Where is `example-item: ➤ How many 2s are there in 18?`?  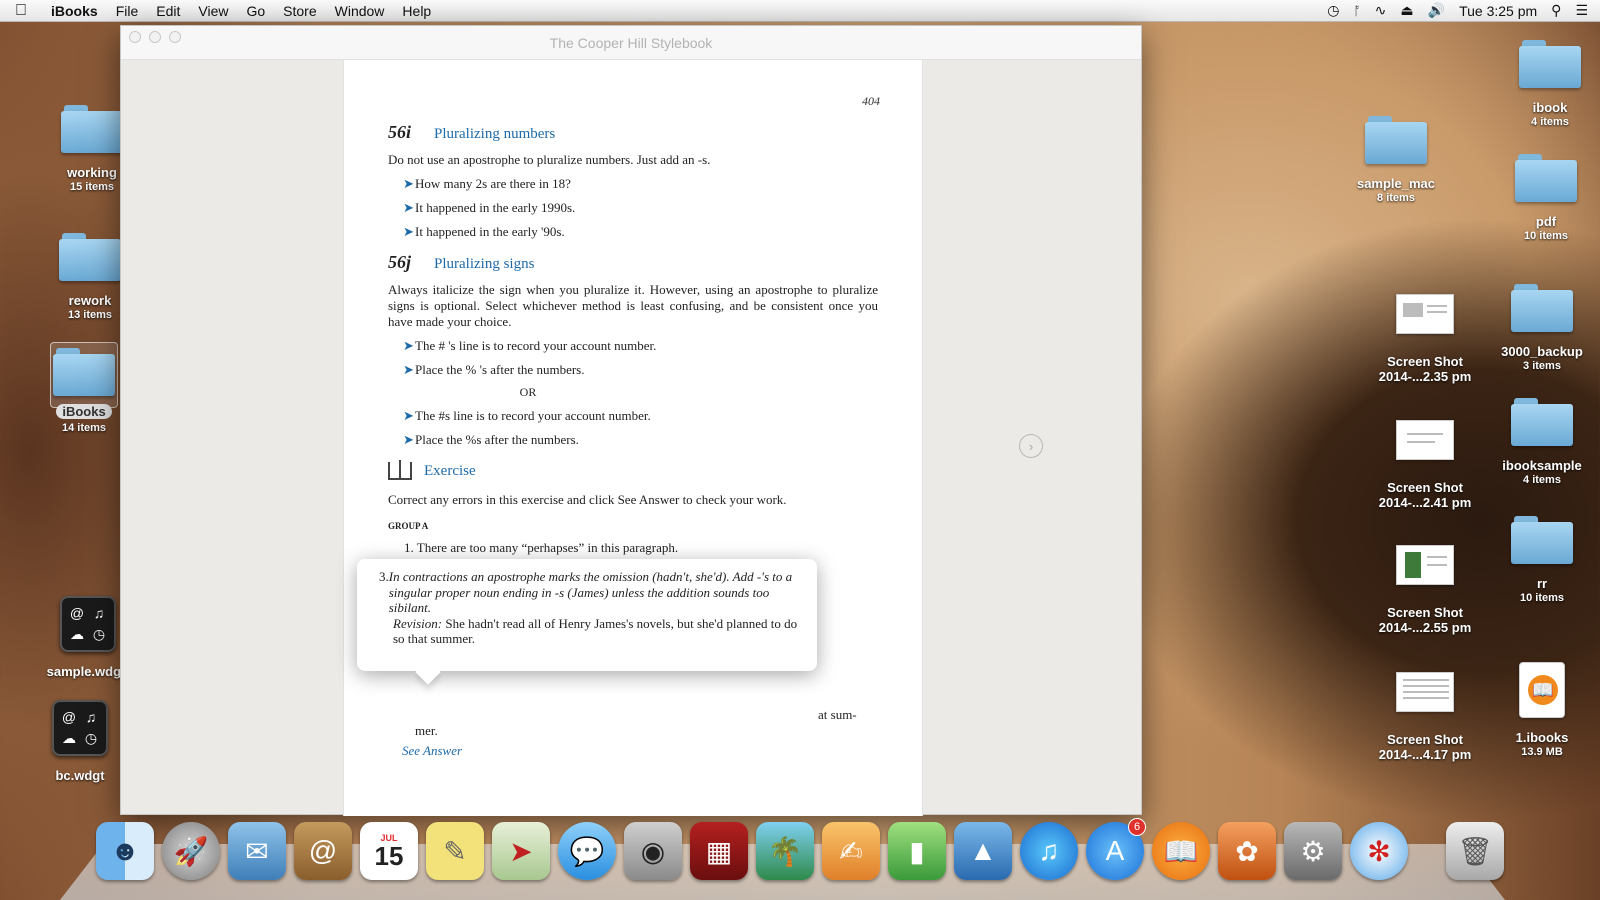 example-item: ➤ How many 2s are there in 18? is located at coordinates (487, 183).